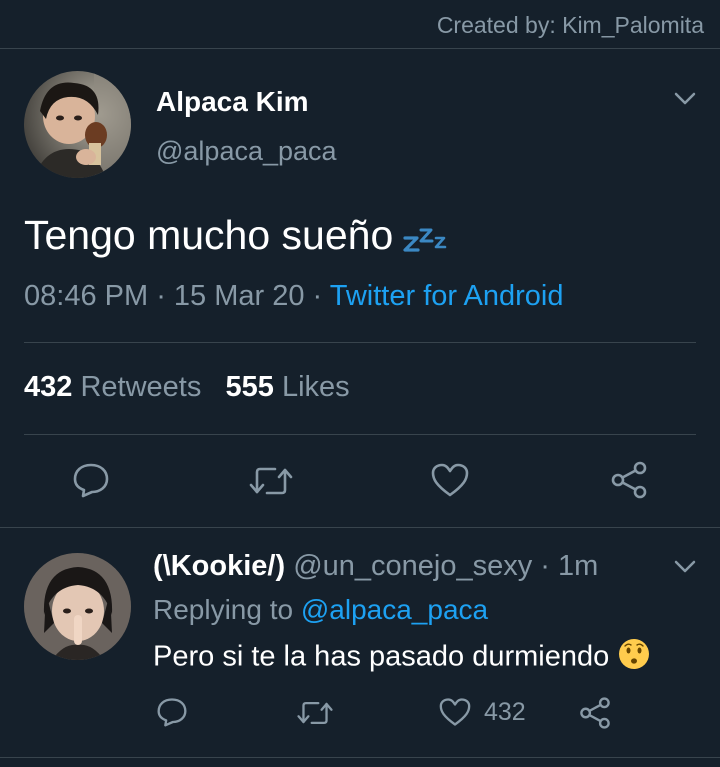  I want to click on reply-retweet-button, so click(315, 713).